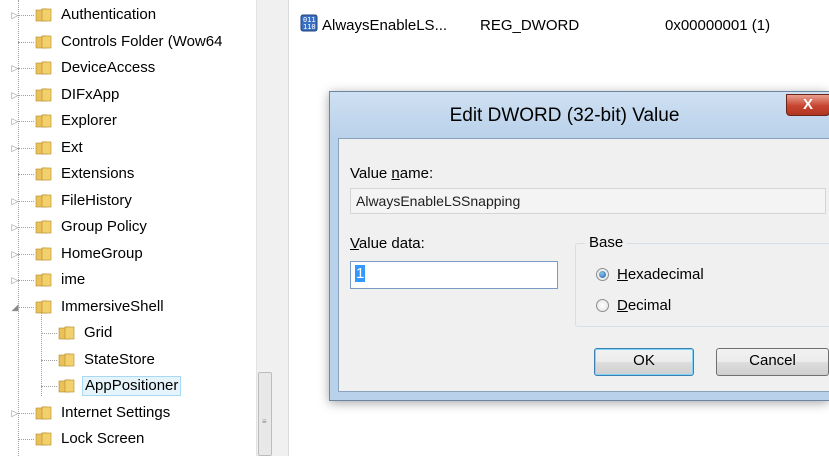 Image resolution: width=829 pixels, height=456 pixels. I want to click on tree-item-label: FileHistory, so click(96, 200).